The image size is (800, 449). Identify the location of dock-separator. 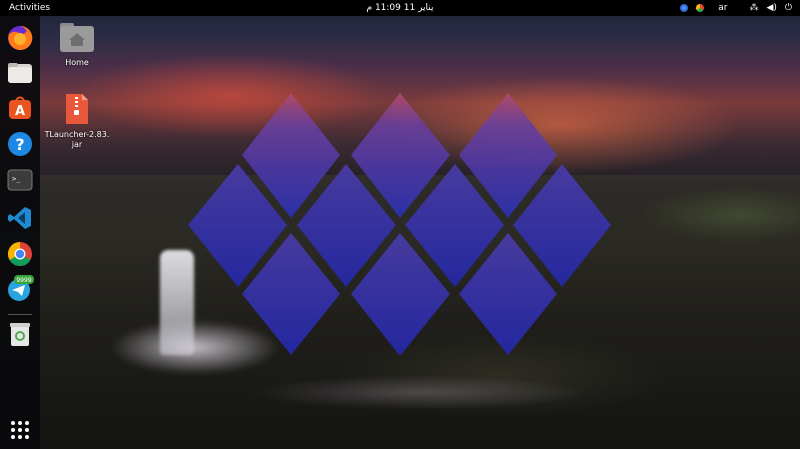
(20, 314).